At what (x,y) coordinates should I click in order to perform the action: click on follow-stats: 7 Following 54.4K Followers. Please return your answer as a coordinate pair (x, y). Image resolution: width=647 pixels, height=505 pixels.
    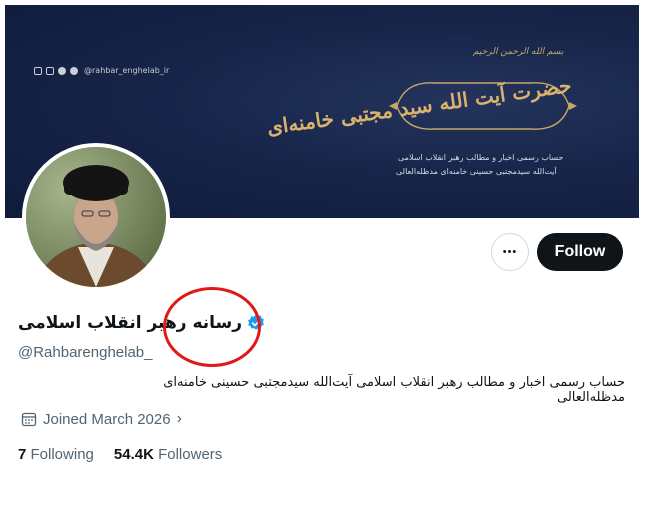
    Looking at the image, I should click on (120, 454).